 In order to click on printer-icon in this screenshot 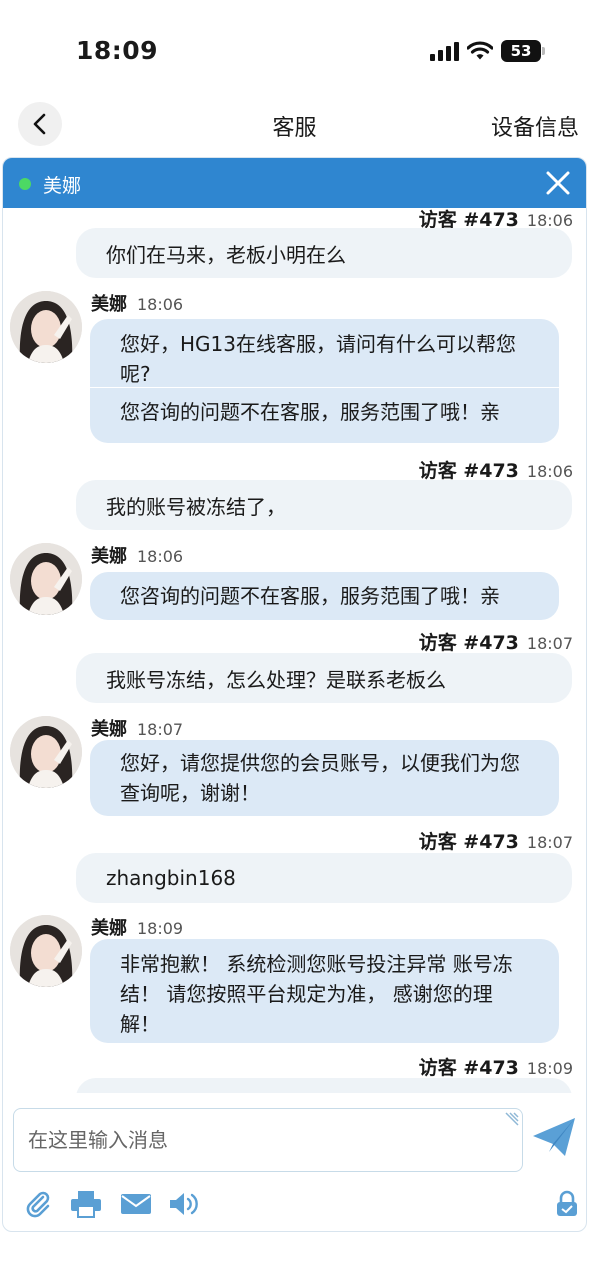, I will do `click(86, 1204)`.